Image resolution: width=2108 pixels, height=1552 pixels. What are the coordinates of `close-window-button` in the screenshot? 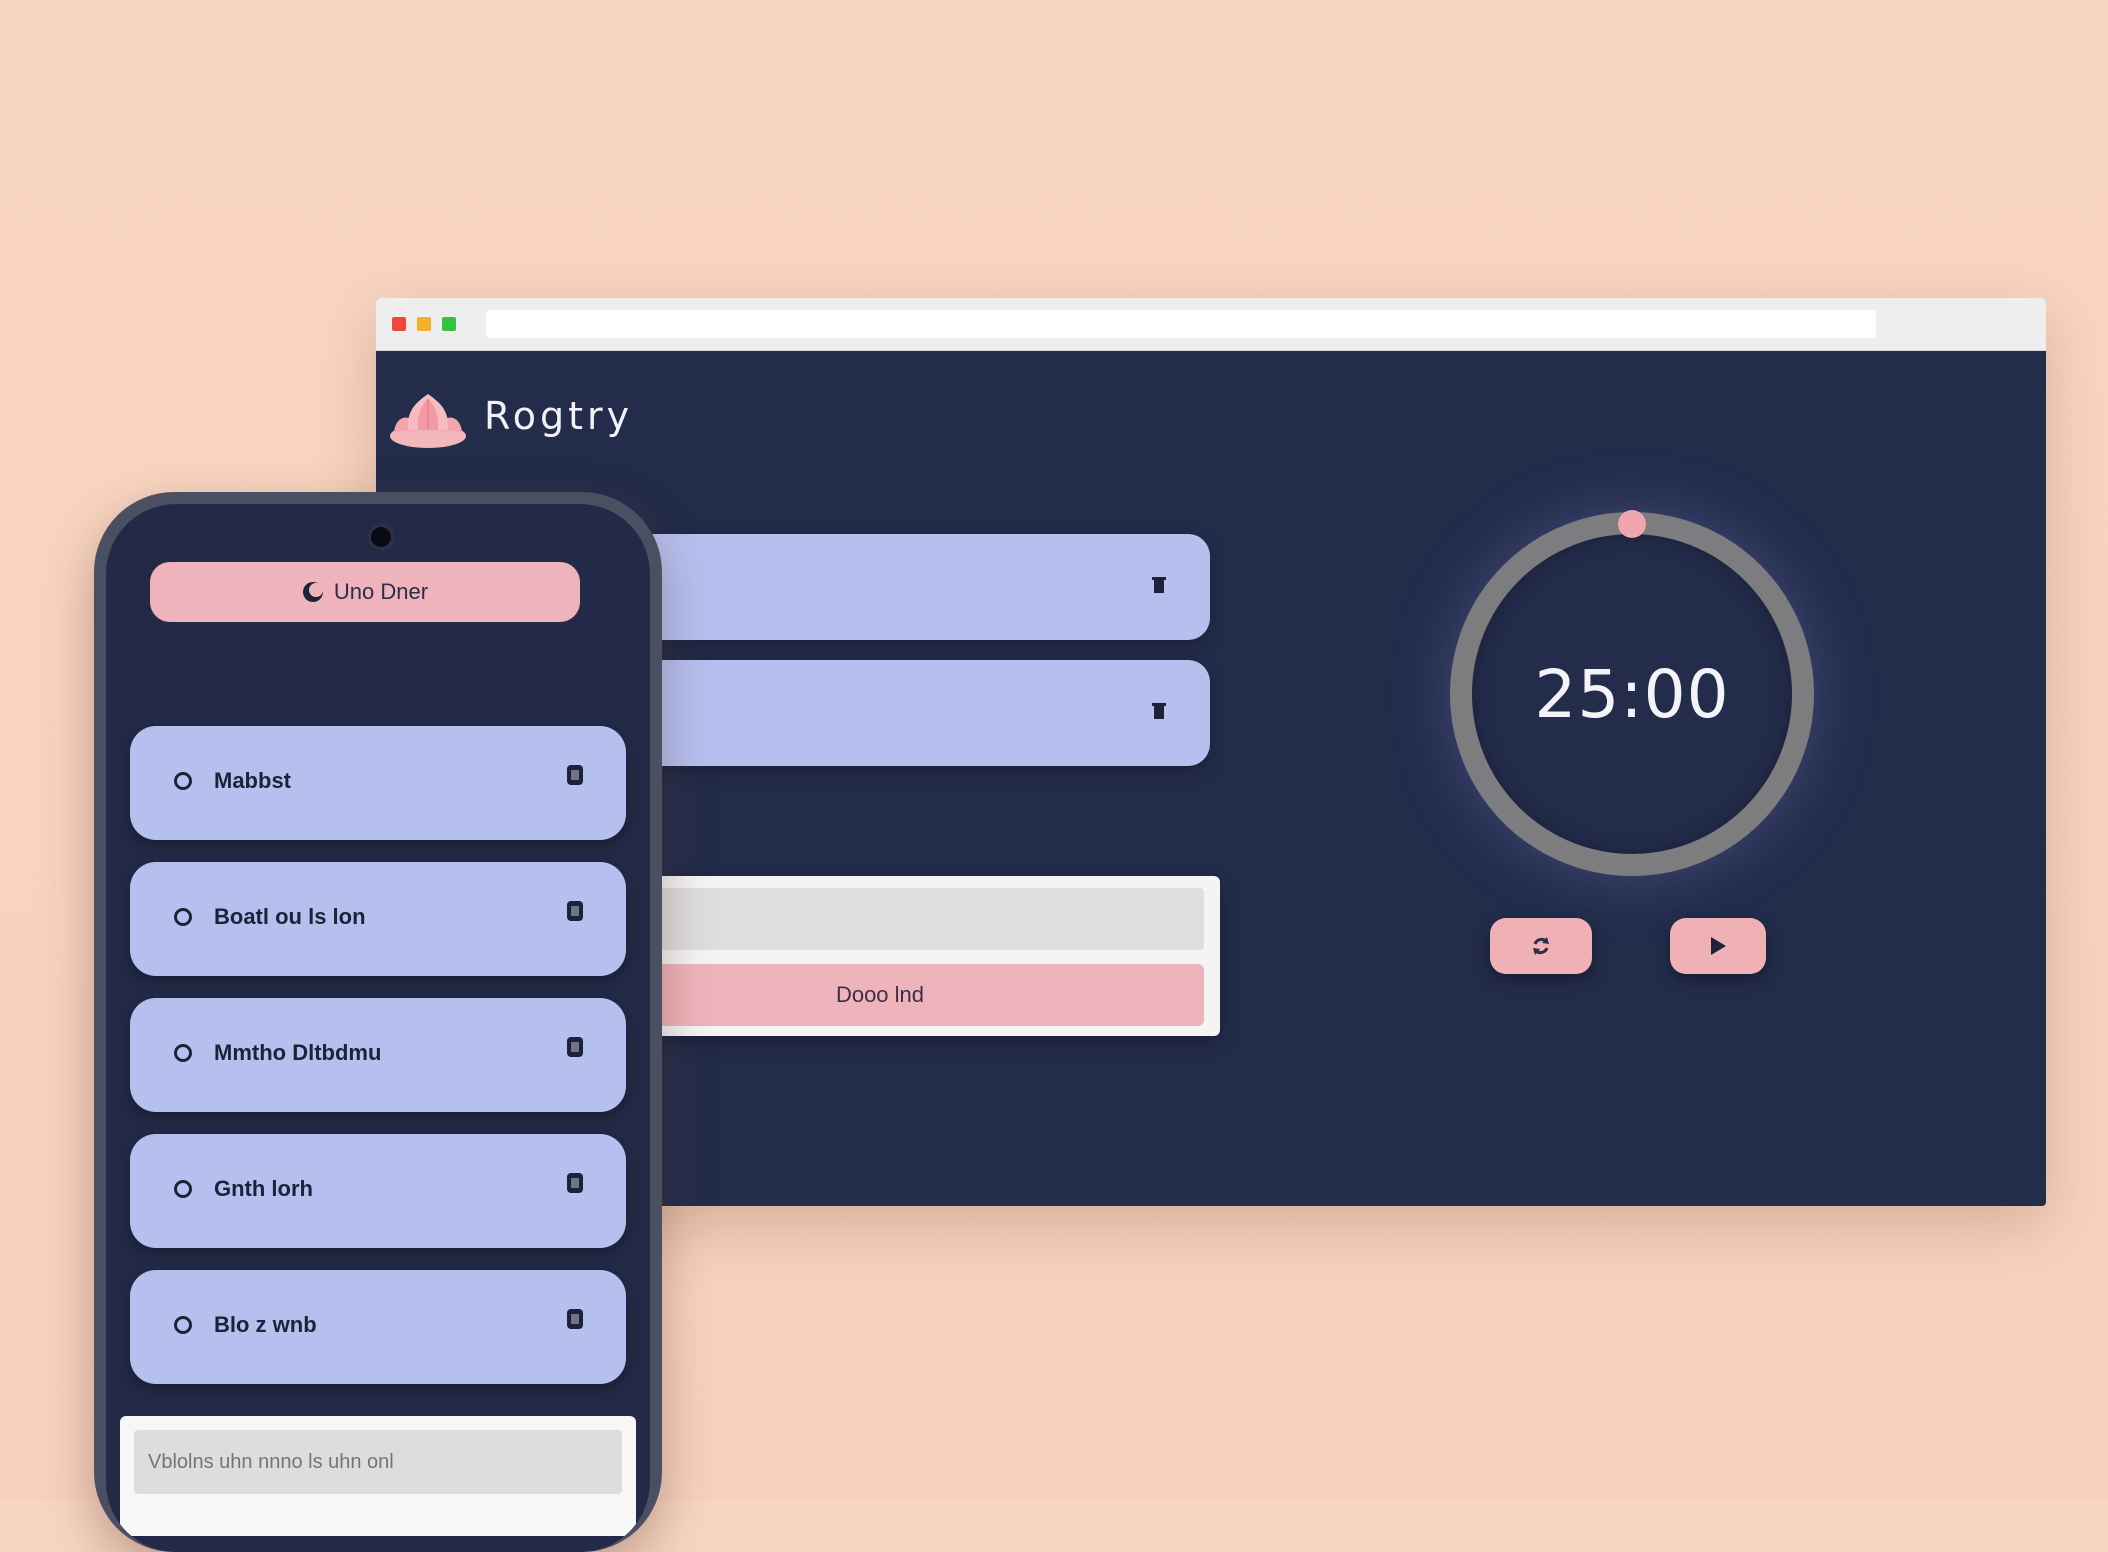 It's located at (399, 324).